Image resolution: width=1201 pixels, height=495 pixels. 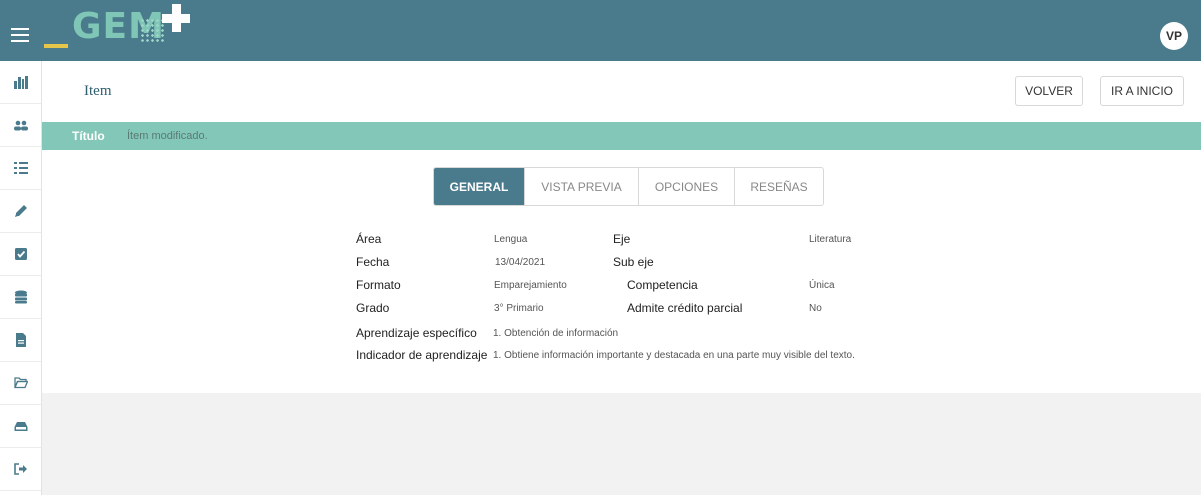 I want to click on area-label: Área, so click(x=369, y=239).